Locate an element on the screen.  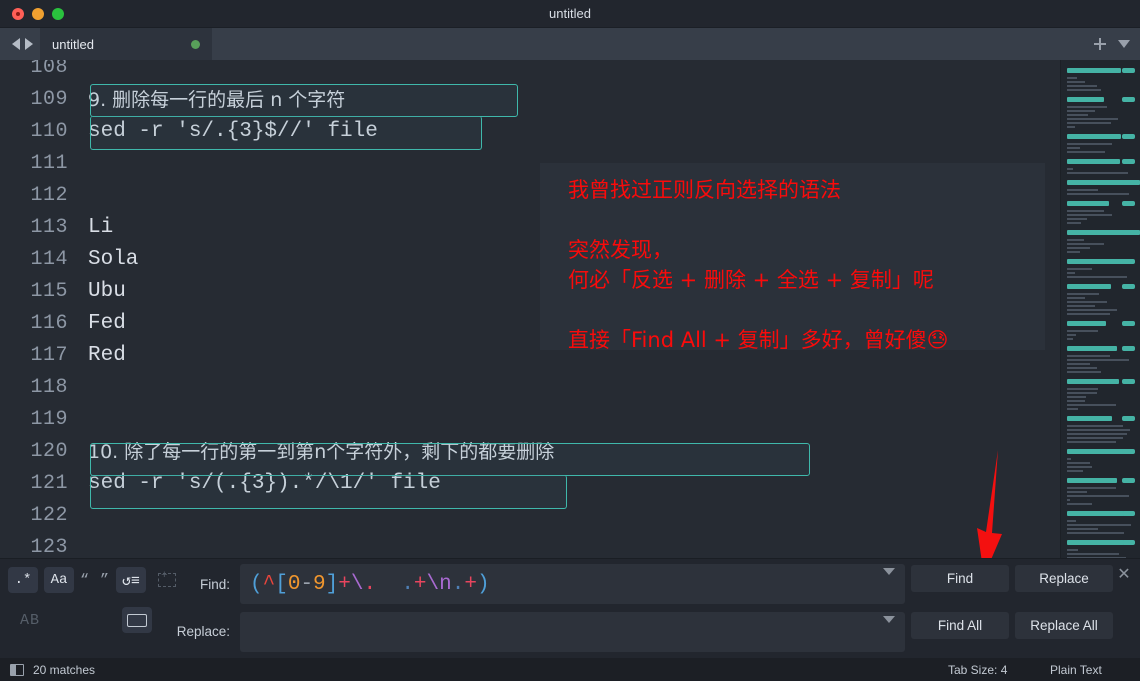
line-number: 116 is located at coordinates (49, 323).